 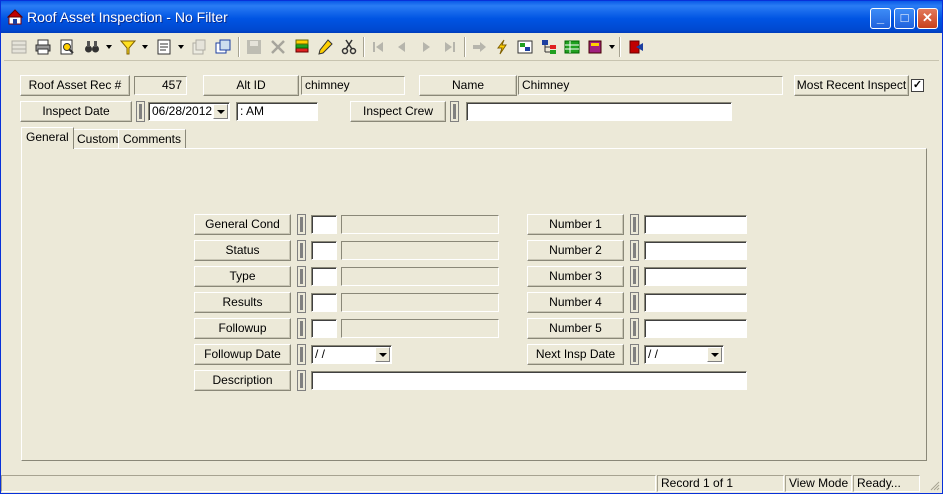 I want to click on search-dropdown-icon, so click(x=109, y=47).